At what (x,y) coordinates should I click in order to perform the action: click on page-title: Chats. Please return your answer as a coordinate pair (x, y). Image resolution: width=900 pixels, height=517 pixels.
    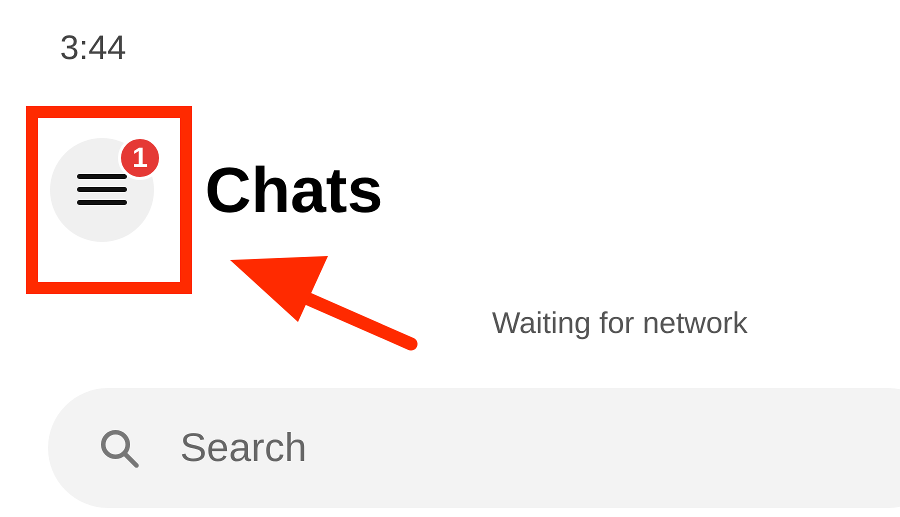
    Looking at the image, I should click on (294, 190).